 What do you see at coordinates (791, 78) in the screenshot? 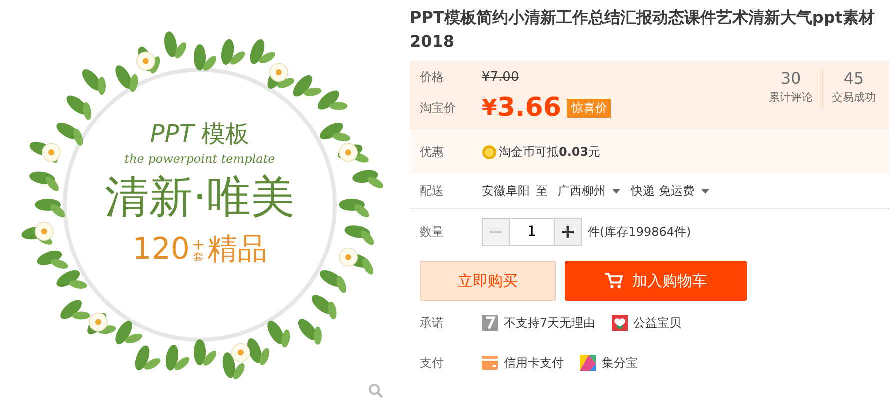
I see `stat-value: 30` at bounding box center [791, 78].